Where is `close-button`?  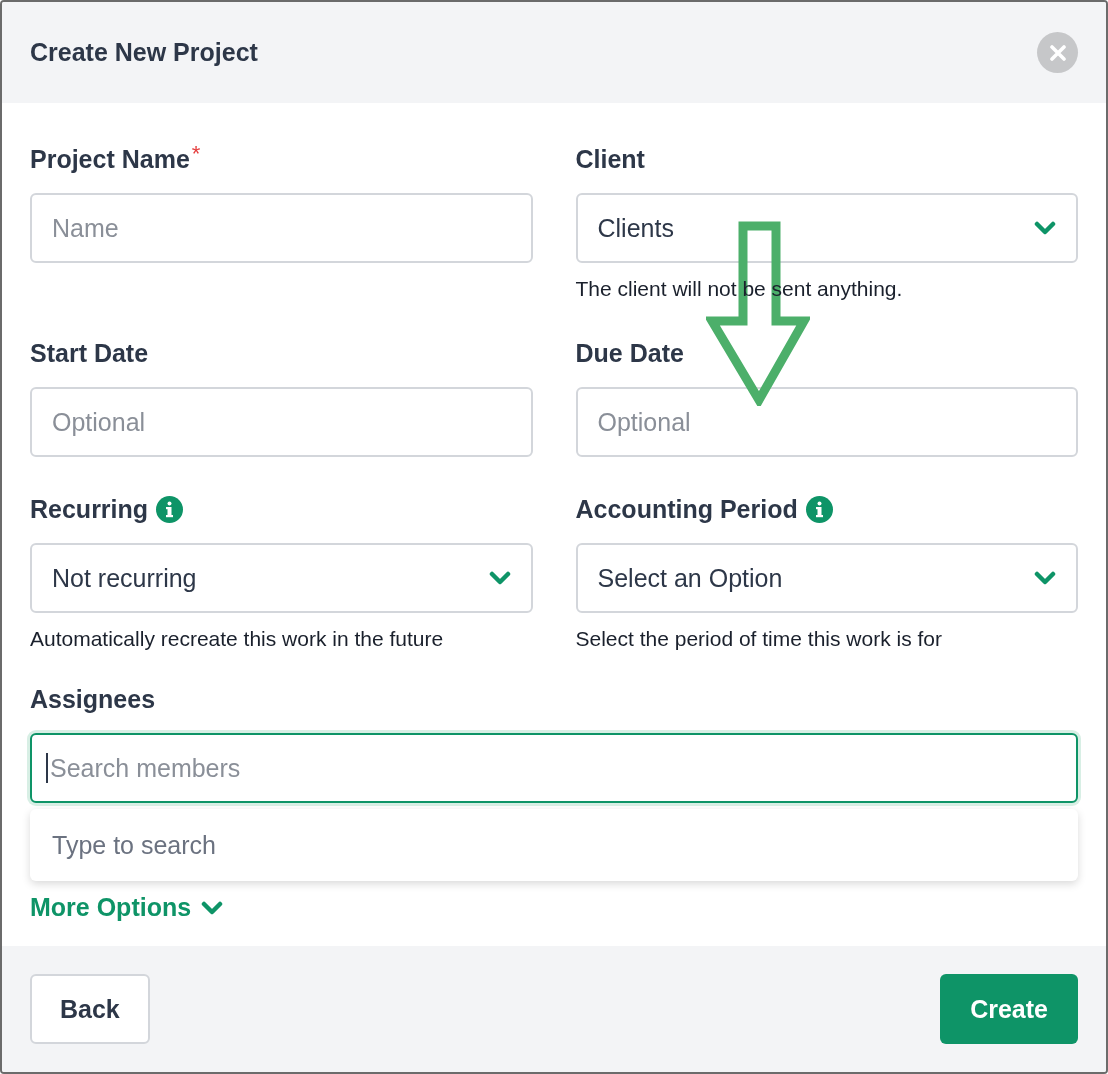 close-button is located at coordinates (1057, 52).